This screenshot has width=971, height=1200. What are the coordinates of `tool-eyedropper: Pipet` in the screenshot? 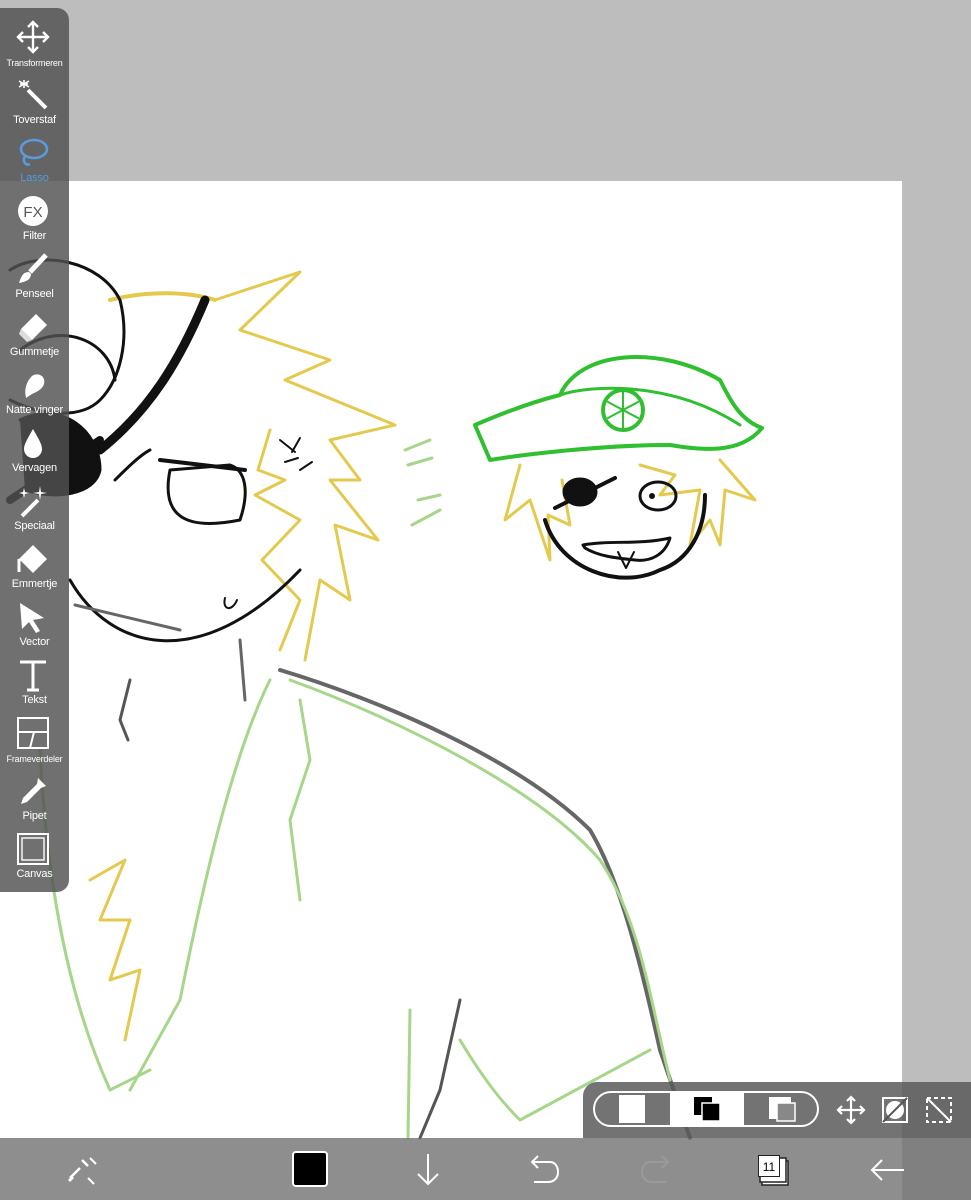 It's located at (34, 799).